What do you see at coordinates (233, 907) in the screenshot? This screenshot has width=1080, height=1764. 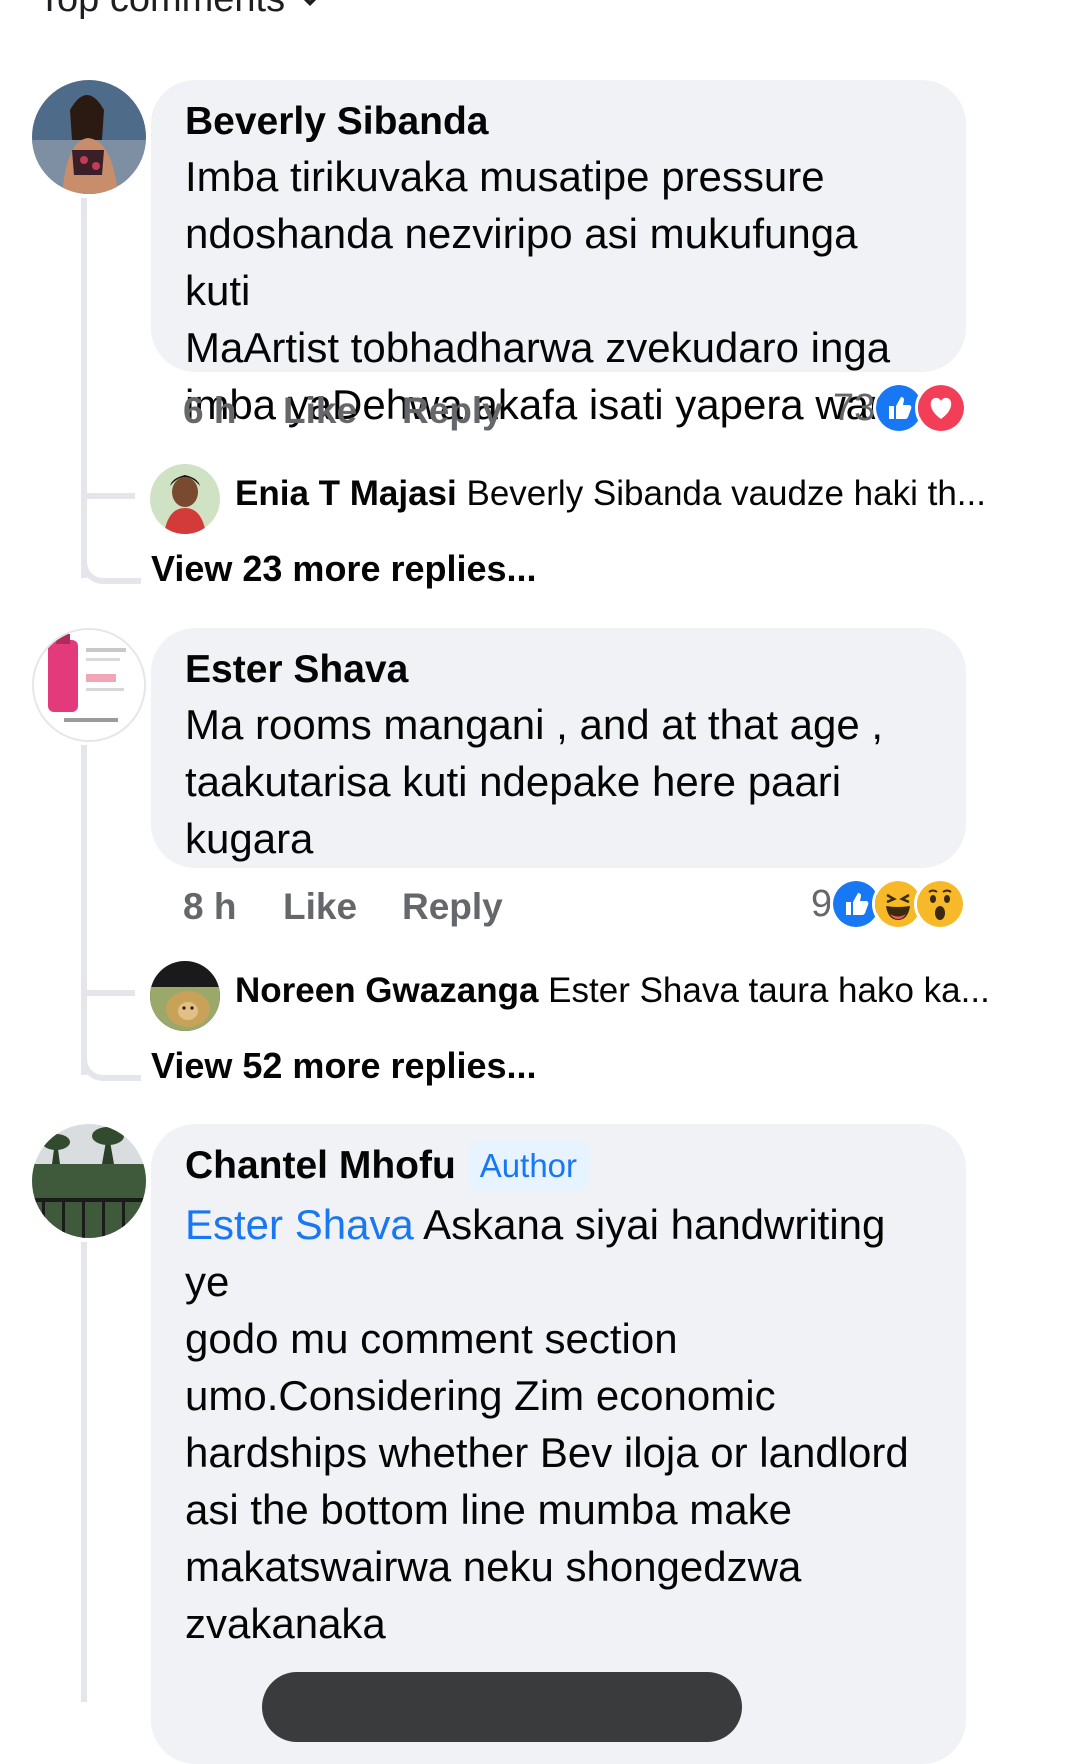 I see `comment-time: 8 h` at bounding box center [233, 907].